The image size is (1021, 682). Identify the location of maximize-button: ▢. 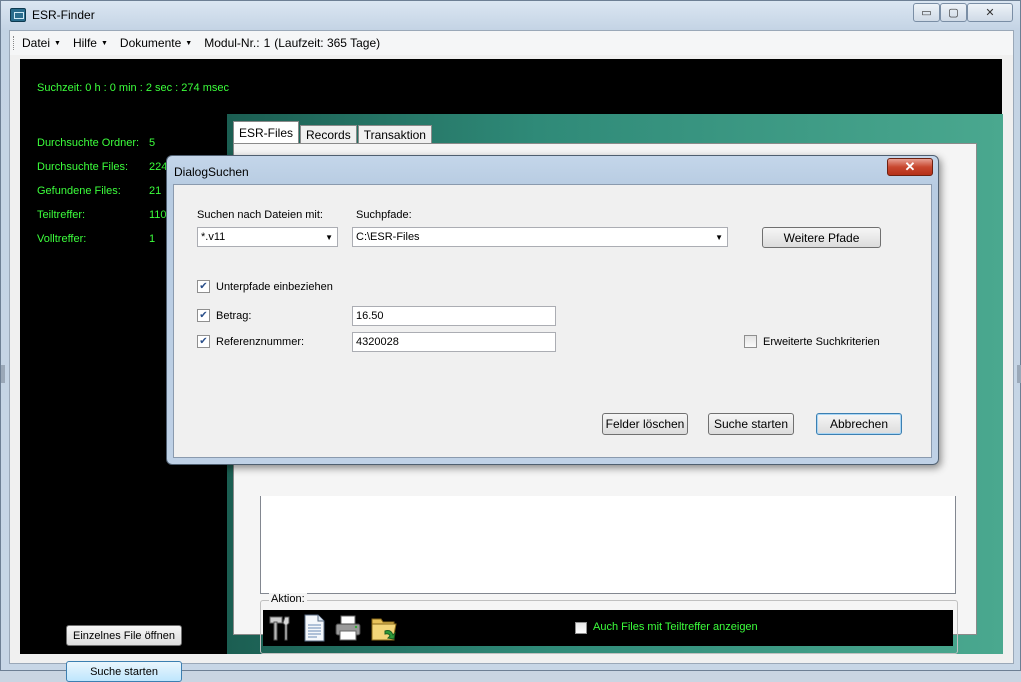
(953, 12).